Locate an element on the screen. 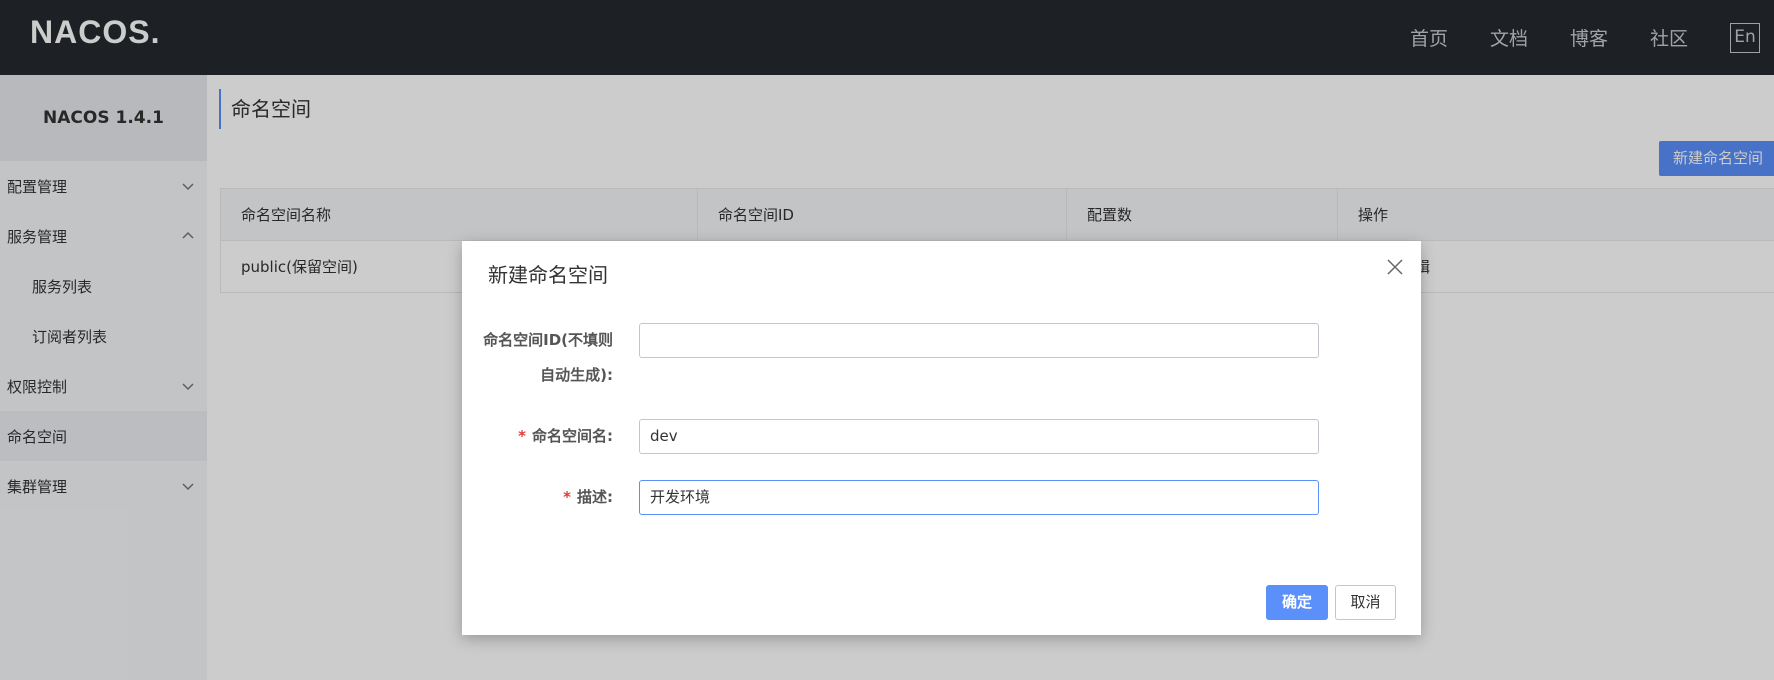 The width and height of the screenshot is (1774, 680). namespace-id-input is located at coordinates (979, 340).